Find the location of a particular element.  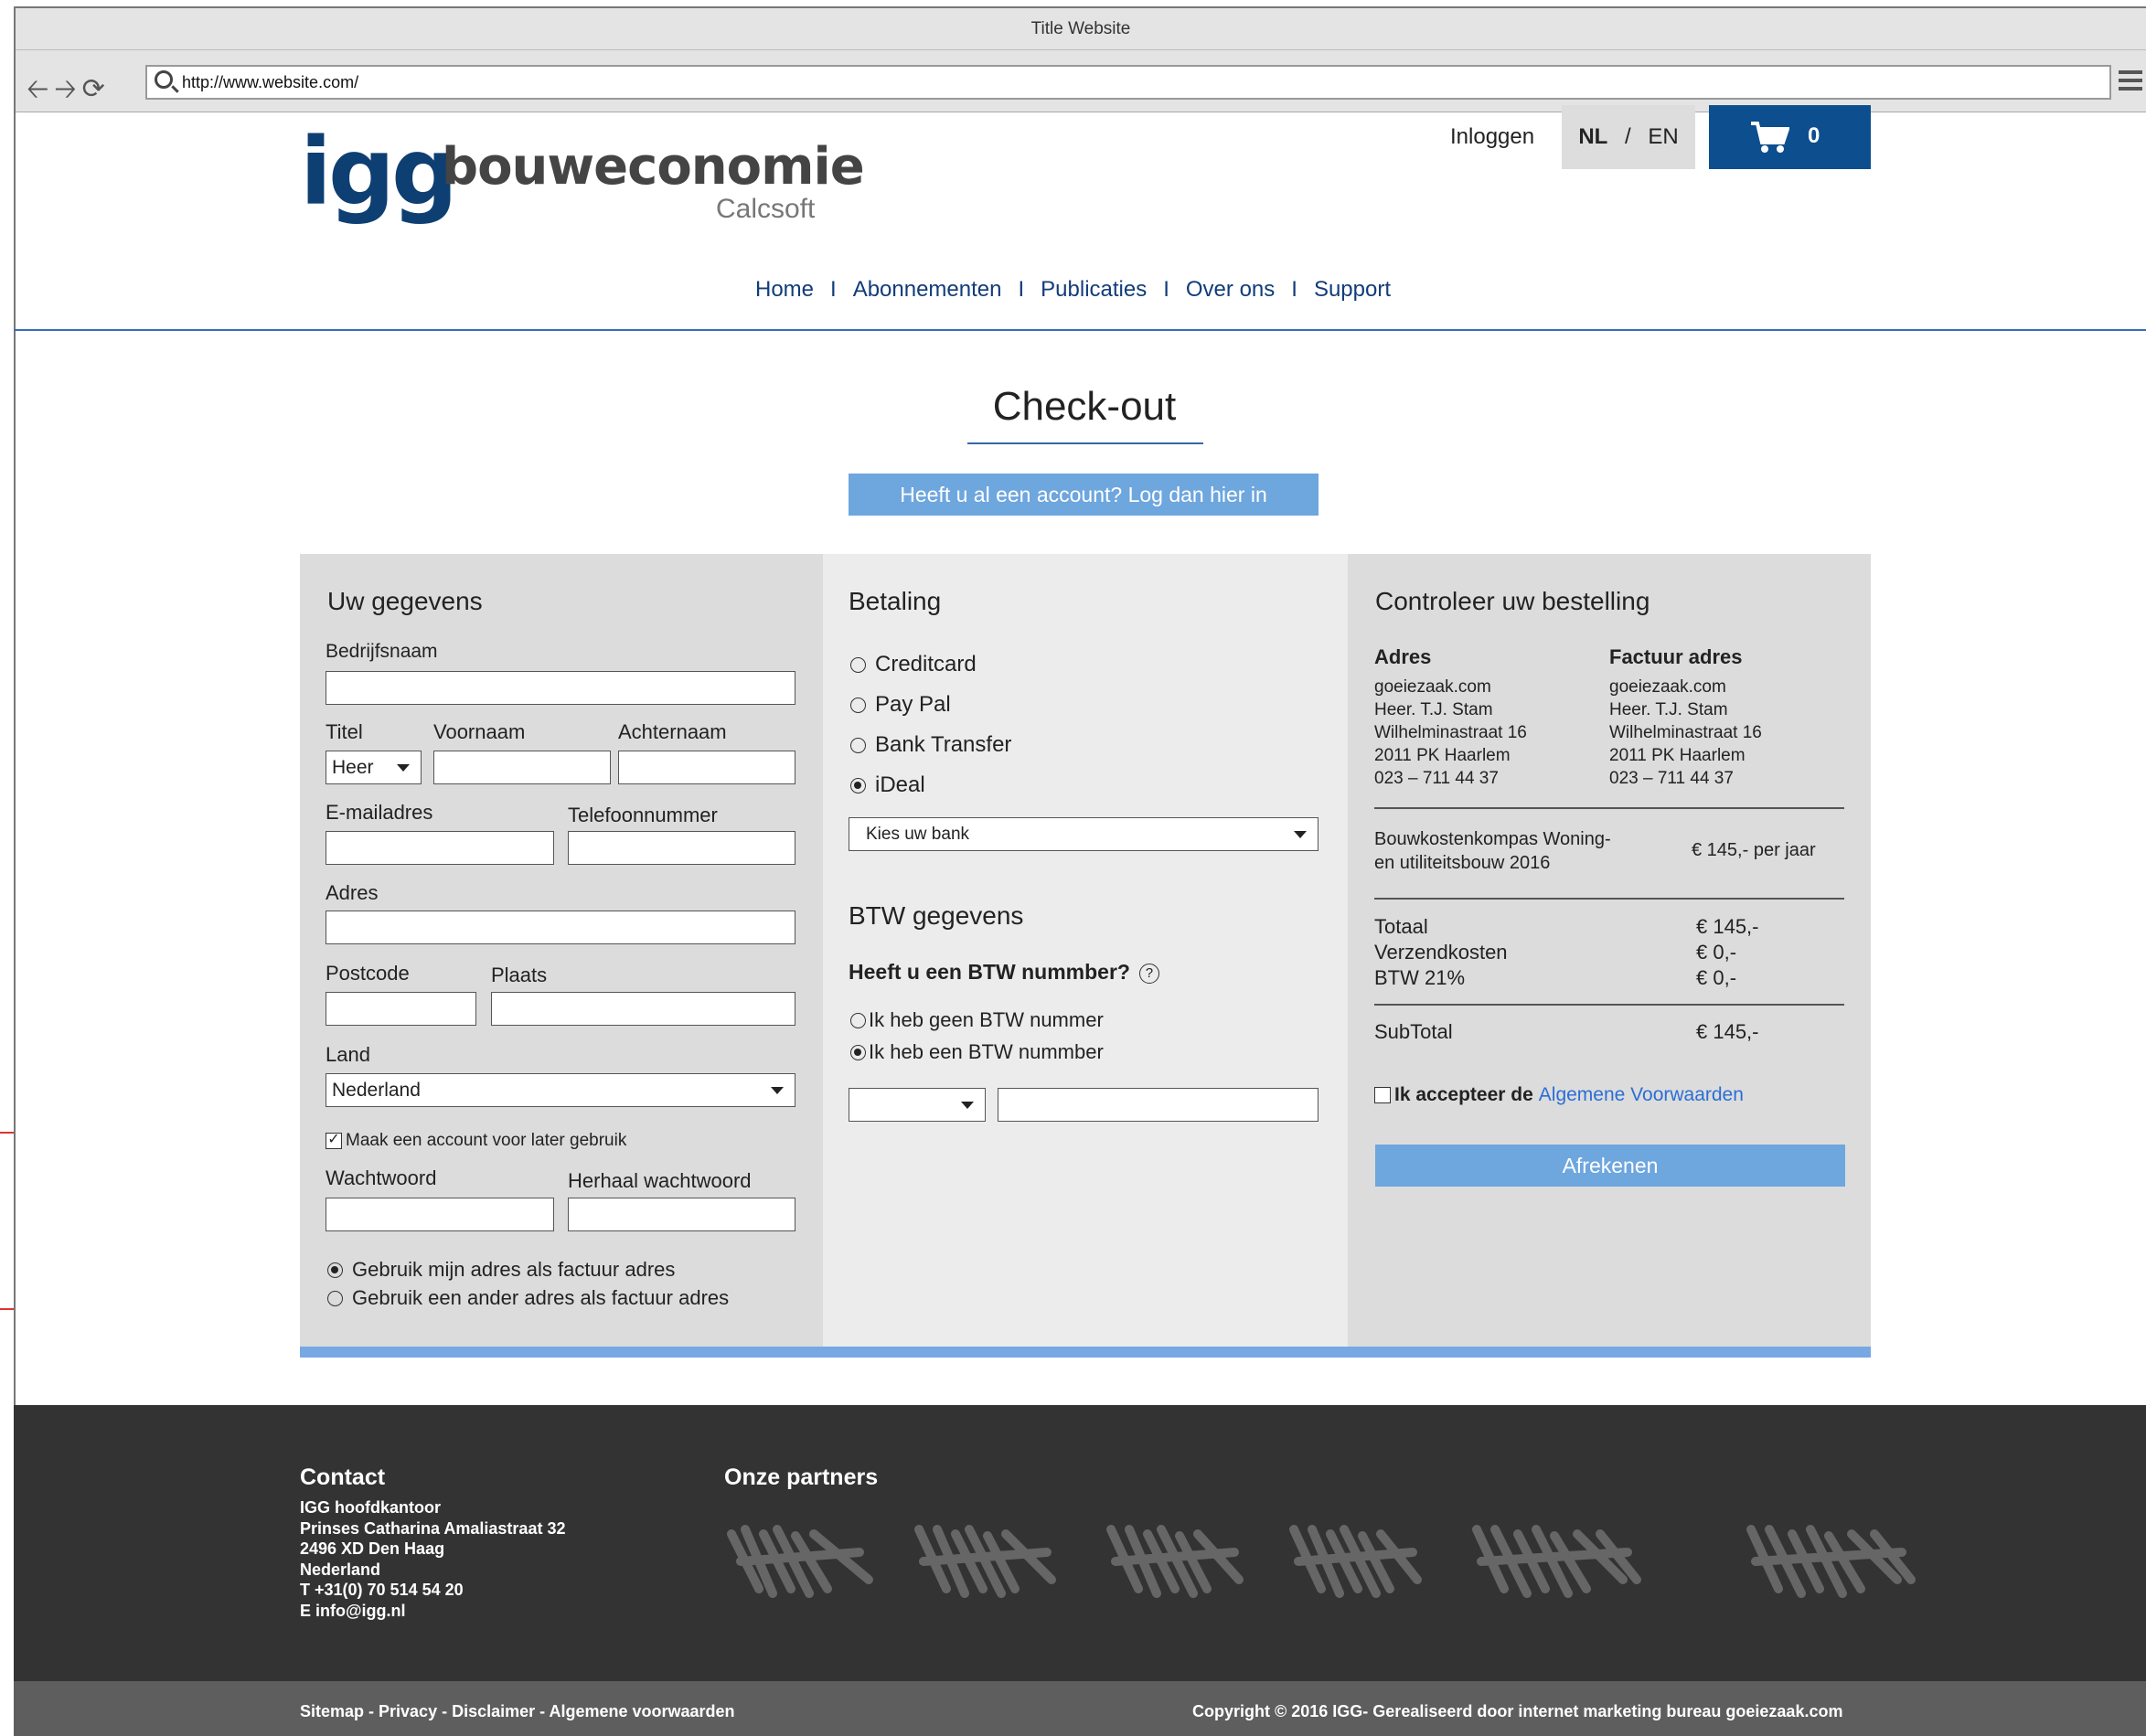

invoice-line: goeiezaak.com is located at coordinates (1667, 687).